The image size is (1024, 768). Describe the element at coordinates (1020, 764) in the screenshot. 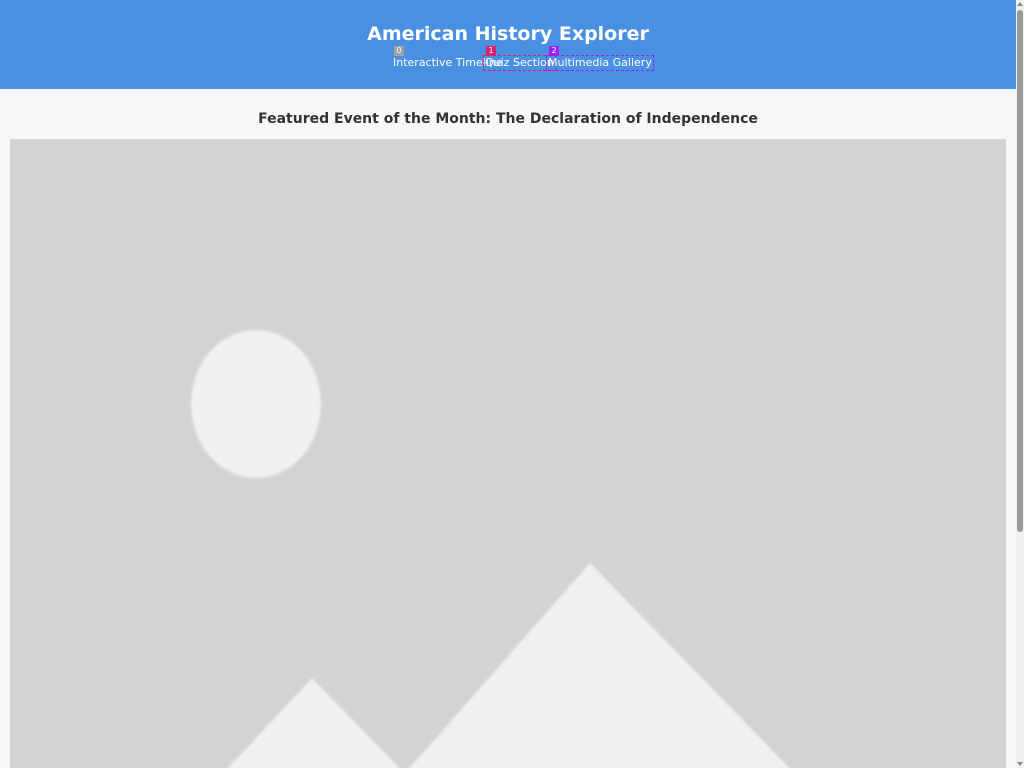

I see `scroll-down-arrow-icon` at that location.